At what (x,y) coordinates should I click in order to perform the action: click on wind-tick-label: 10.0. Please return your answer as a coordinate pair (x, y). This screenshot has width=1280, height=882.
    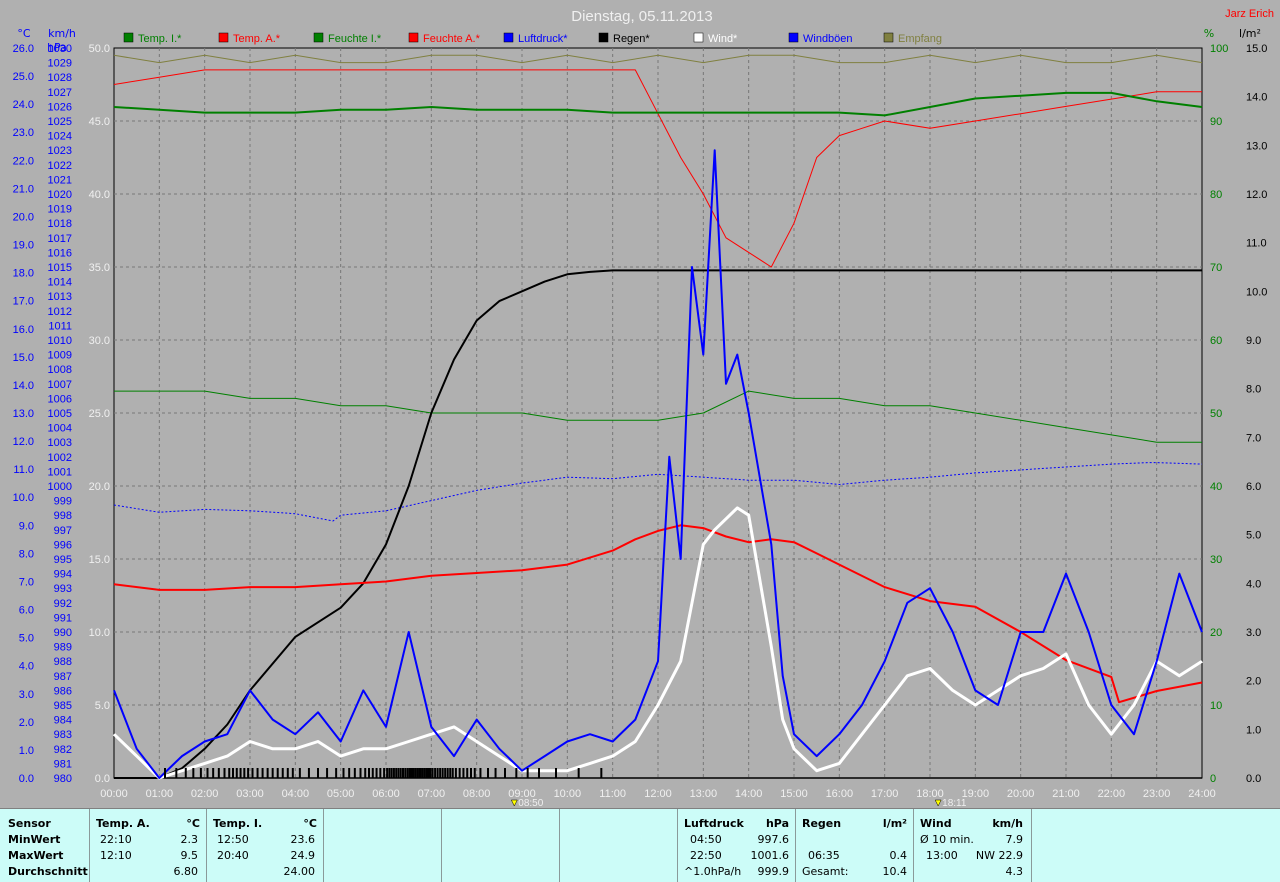
    Looking at the image, I should click on (99, 633).